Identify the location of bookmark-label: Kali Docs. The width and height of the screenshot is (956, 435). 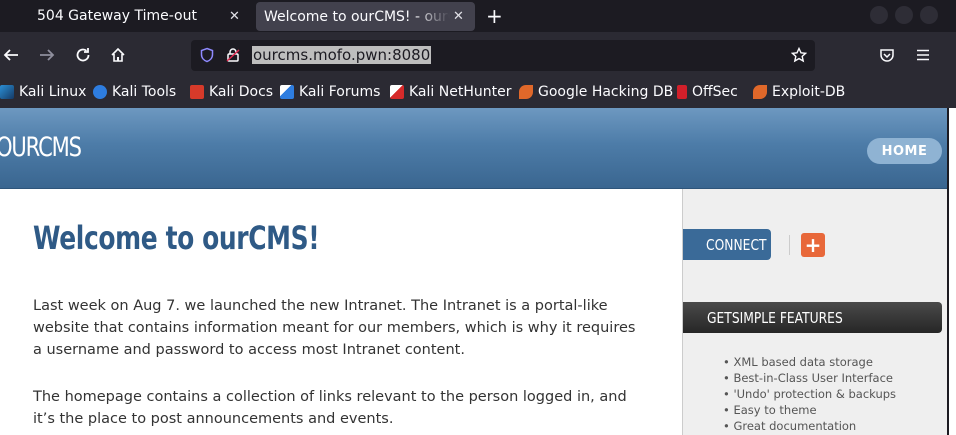
(241, 92).